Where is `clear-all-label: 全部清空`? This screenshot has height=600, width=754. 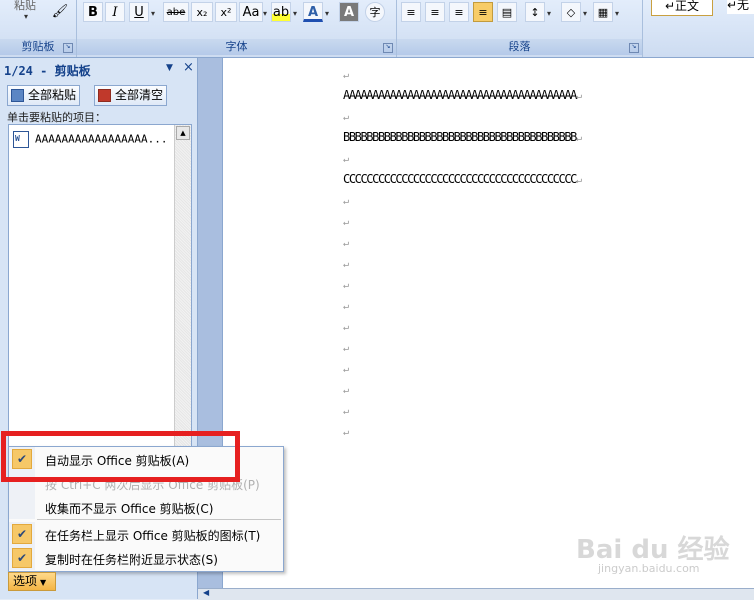 clear-all-label: 全部清空 is located at coordinates (139, 95).